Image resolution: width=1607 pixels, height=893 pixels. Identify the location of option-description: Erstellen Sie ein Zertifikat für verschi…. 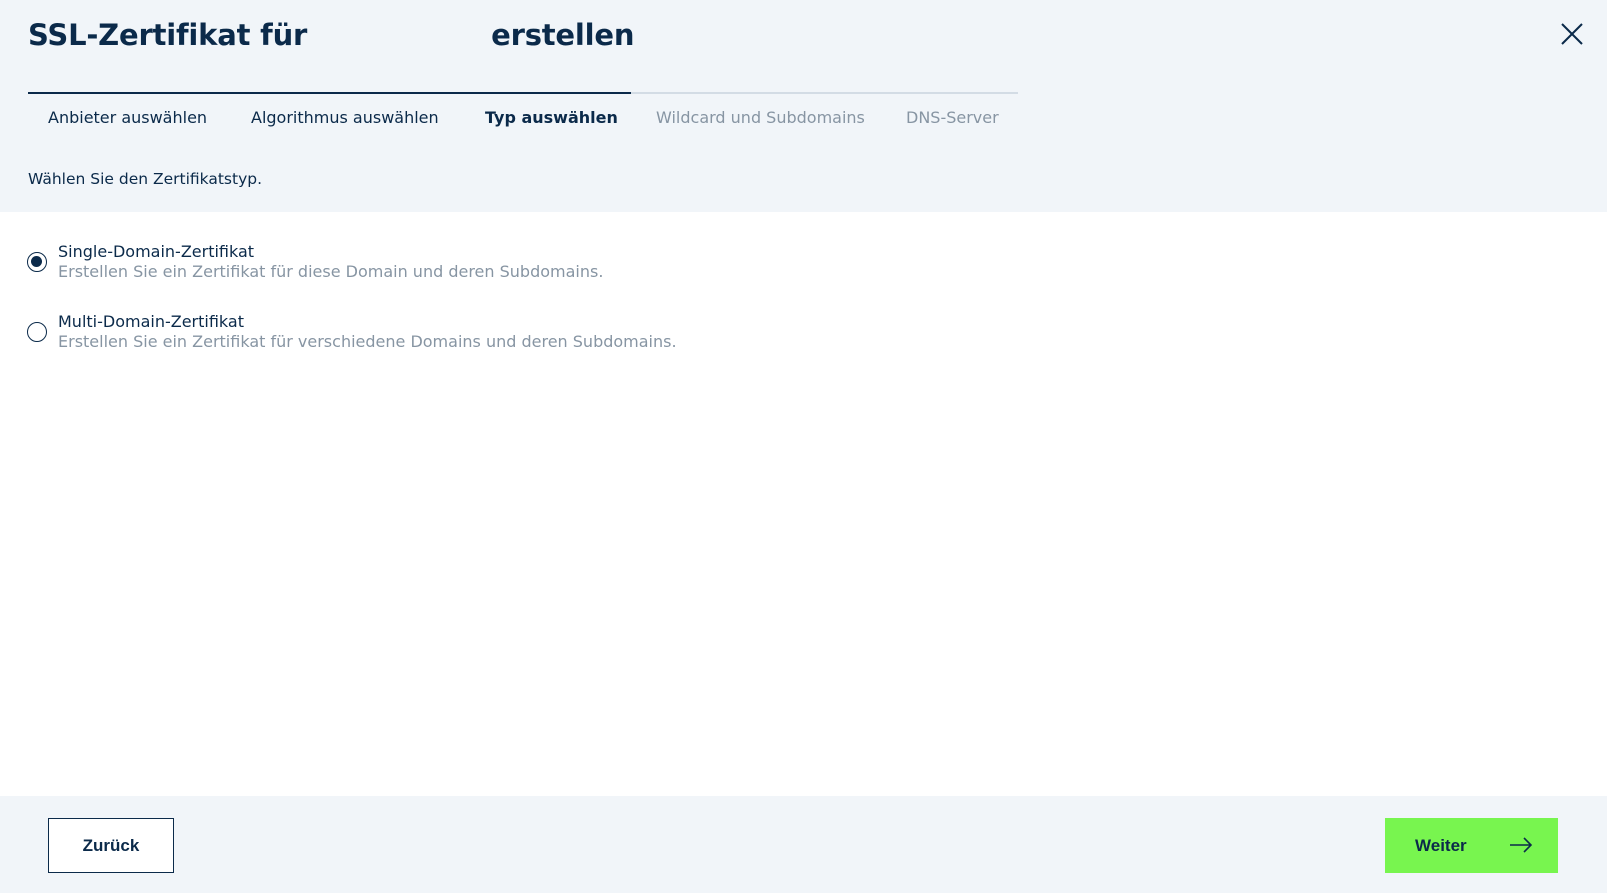
(367, 341).